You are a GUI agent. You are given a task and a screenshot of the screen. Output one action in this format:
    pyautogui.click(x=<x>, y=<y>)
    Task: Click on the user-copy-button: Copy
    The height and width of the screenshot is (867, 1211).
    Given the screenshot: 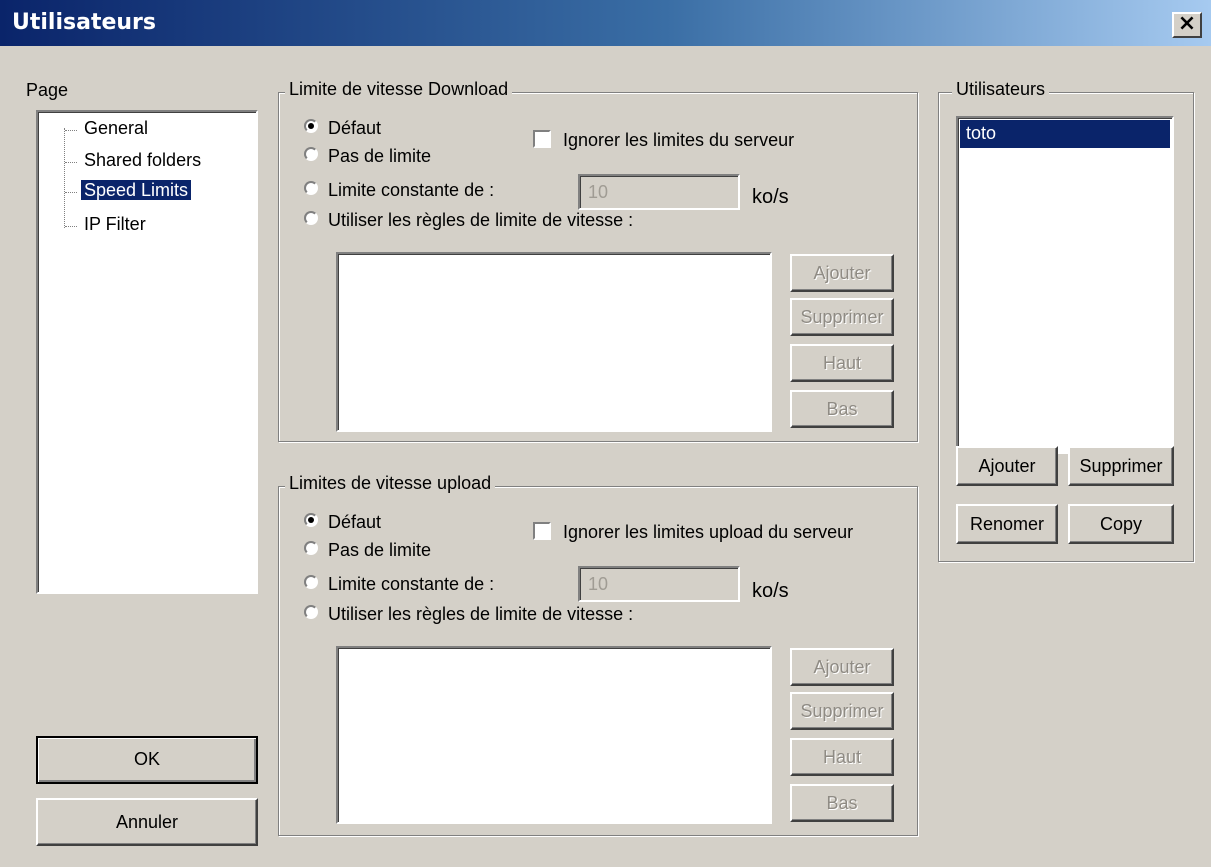 What is the action you would take?
    pyautogui.click(x=1121, y=524)
    